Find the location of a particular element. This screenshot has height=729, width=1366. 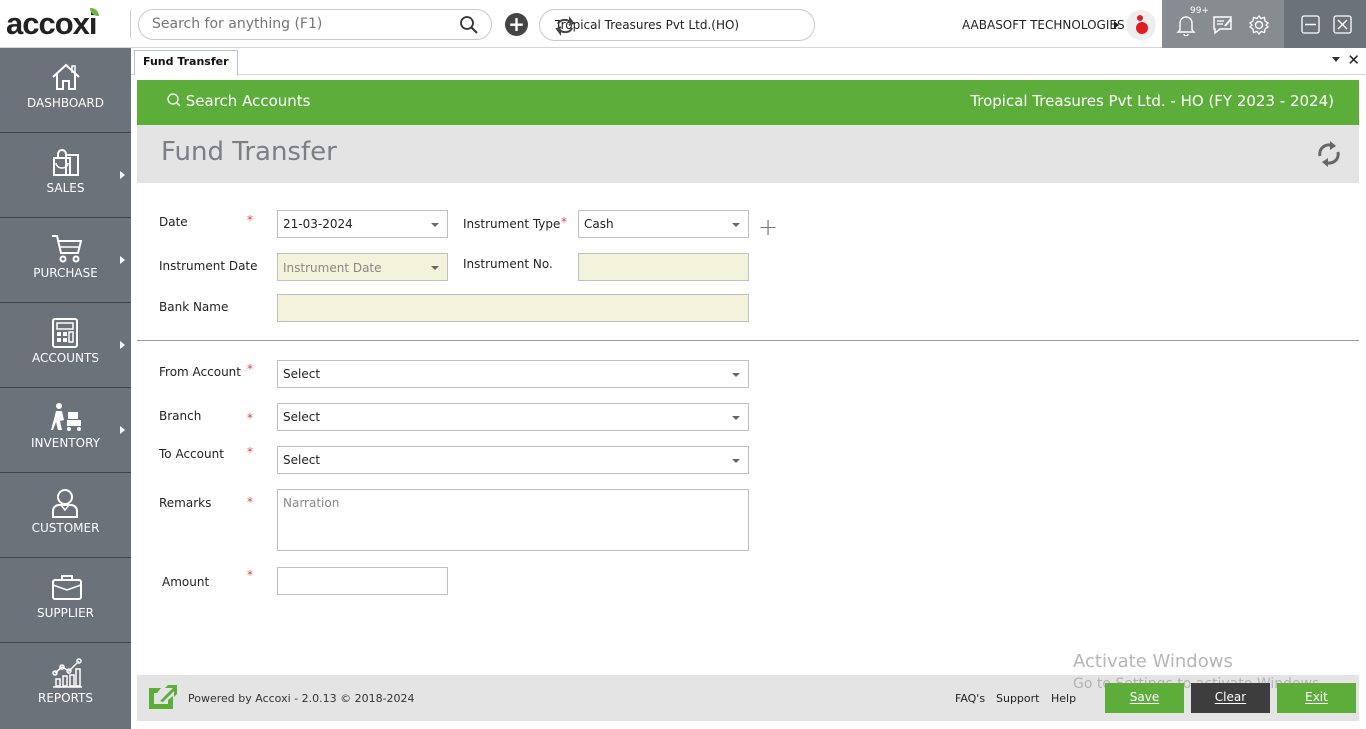

branch-label: Branch is located at coordinates (180, 416).